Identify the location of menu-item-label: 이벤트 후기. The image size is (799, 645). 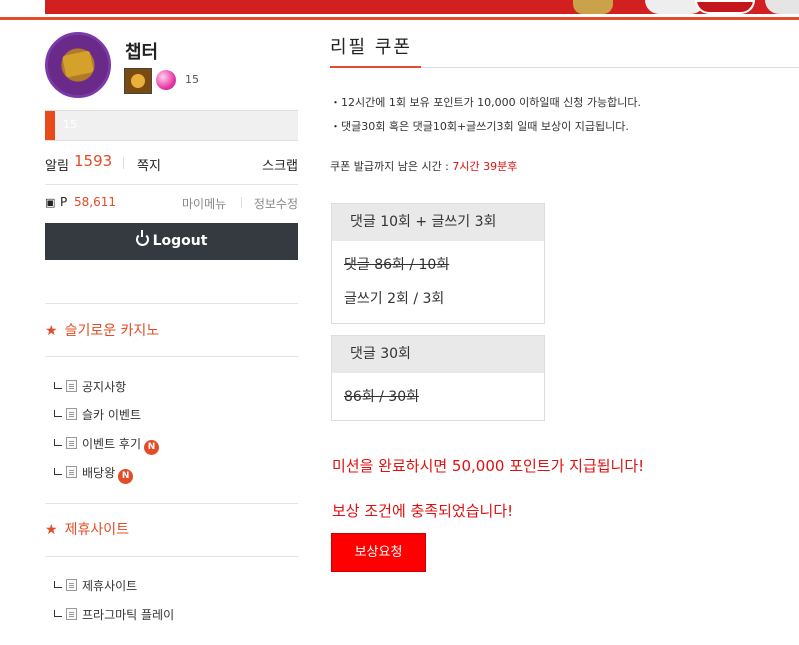
(112, 444).